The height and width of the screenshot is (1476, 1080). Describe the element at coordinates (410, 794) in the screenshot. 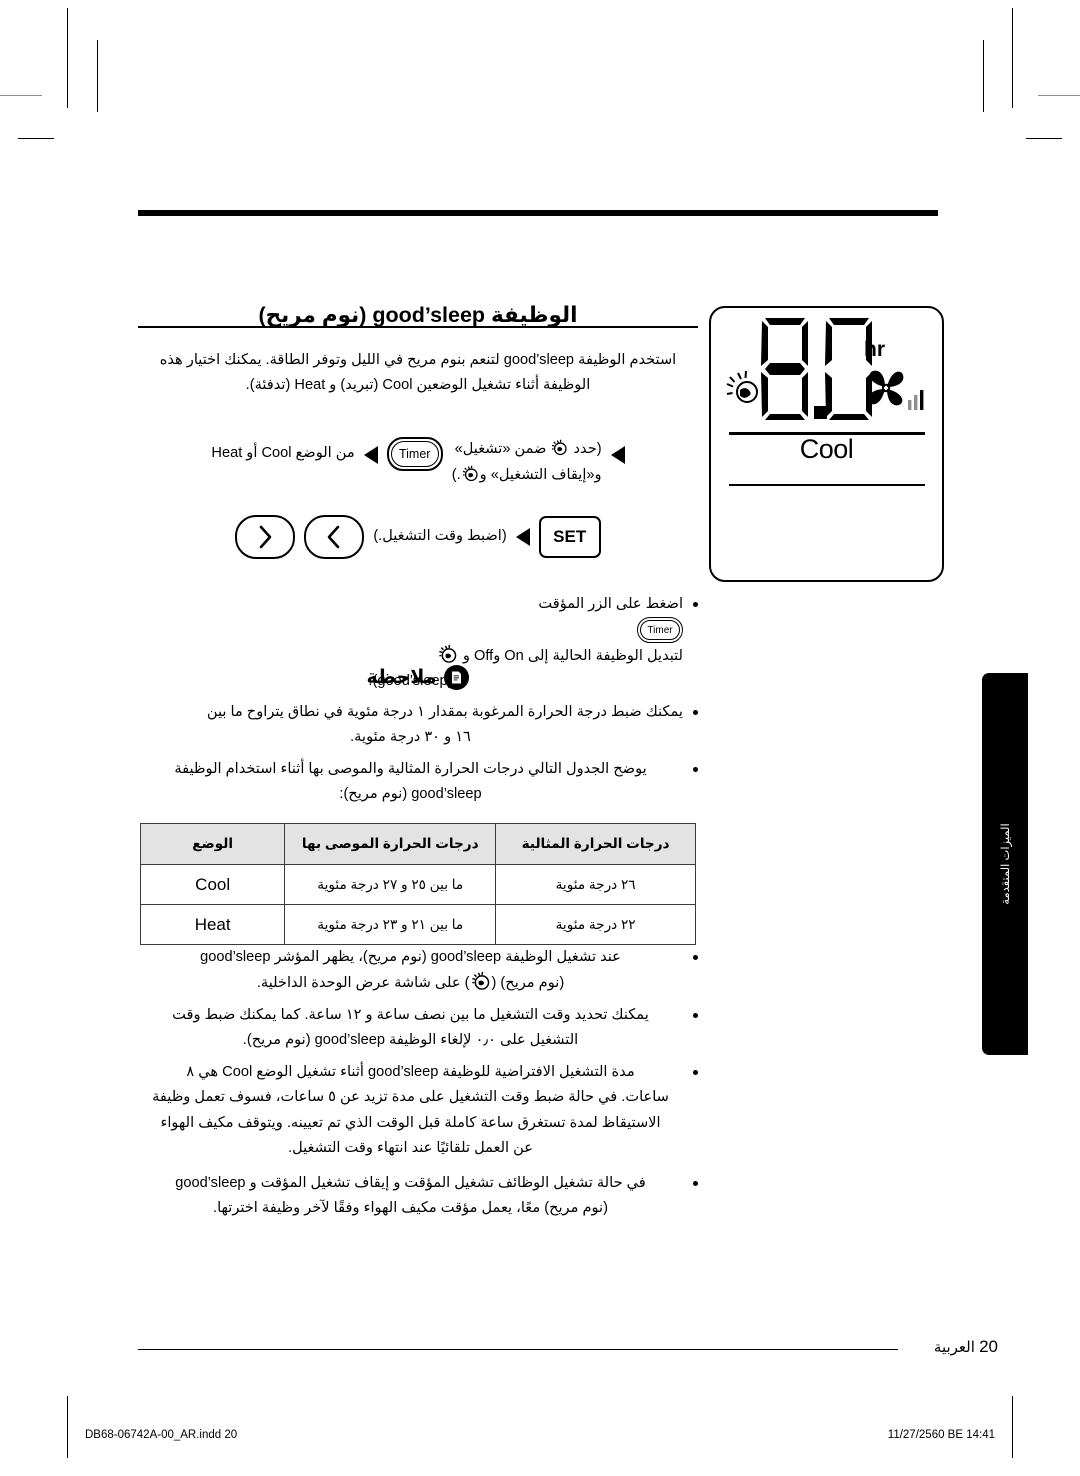

I see `note-bullet-2-line-2: good’sleep (نوم مريح):` at that location.